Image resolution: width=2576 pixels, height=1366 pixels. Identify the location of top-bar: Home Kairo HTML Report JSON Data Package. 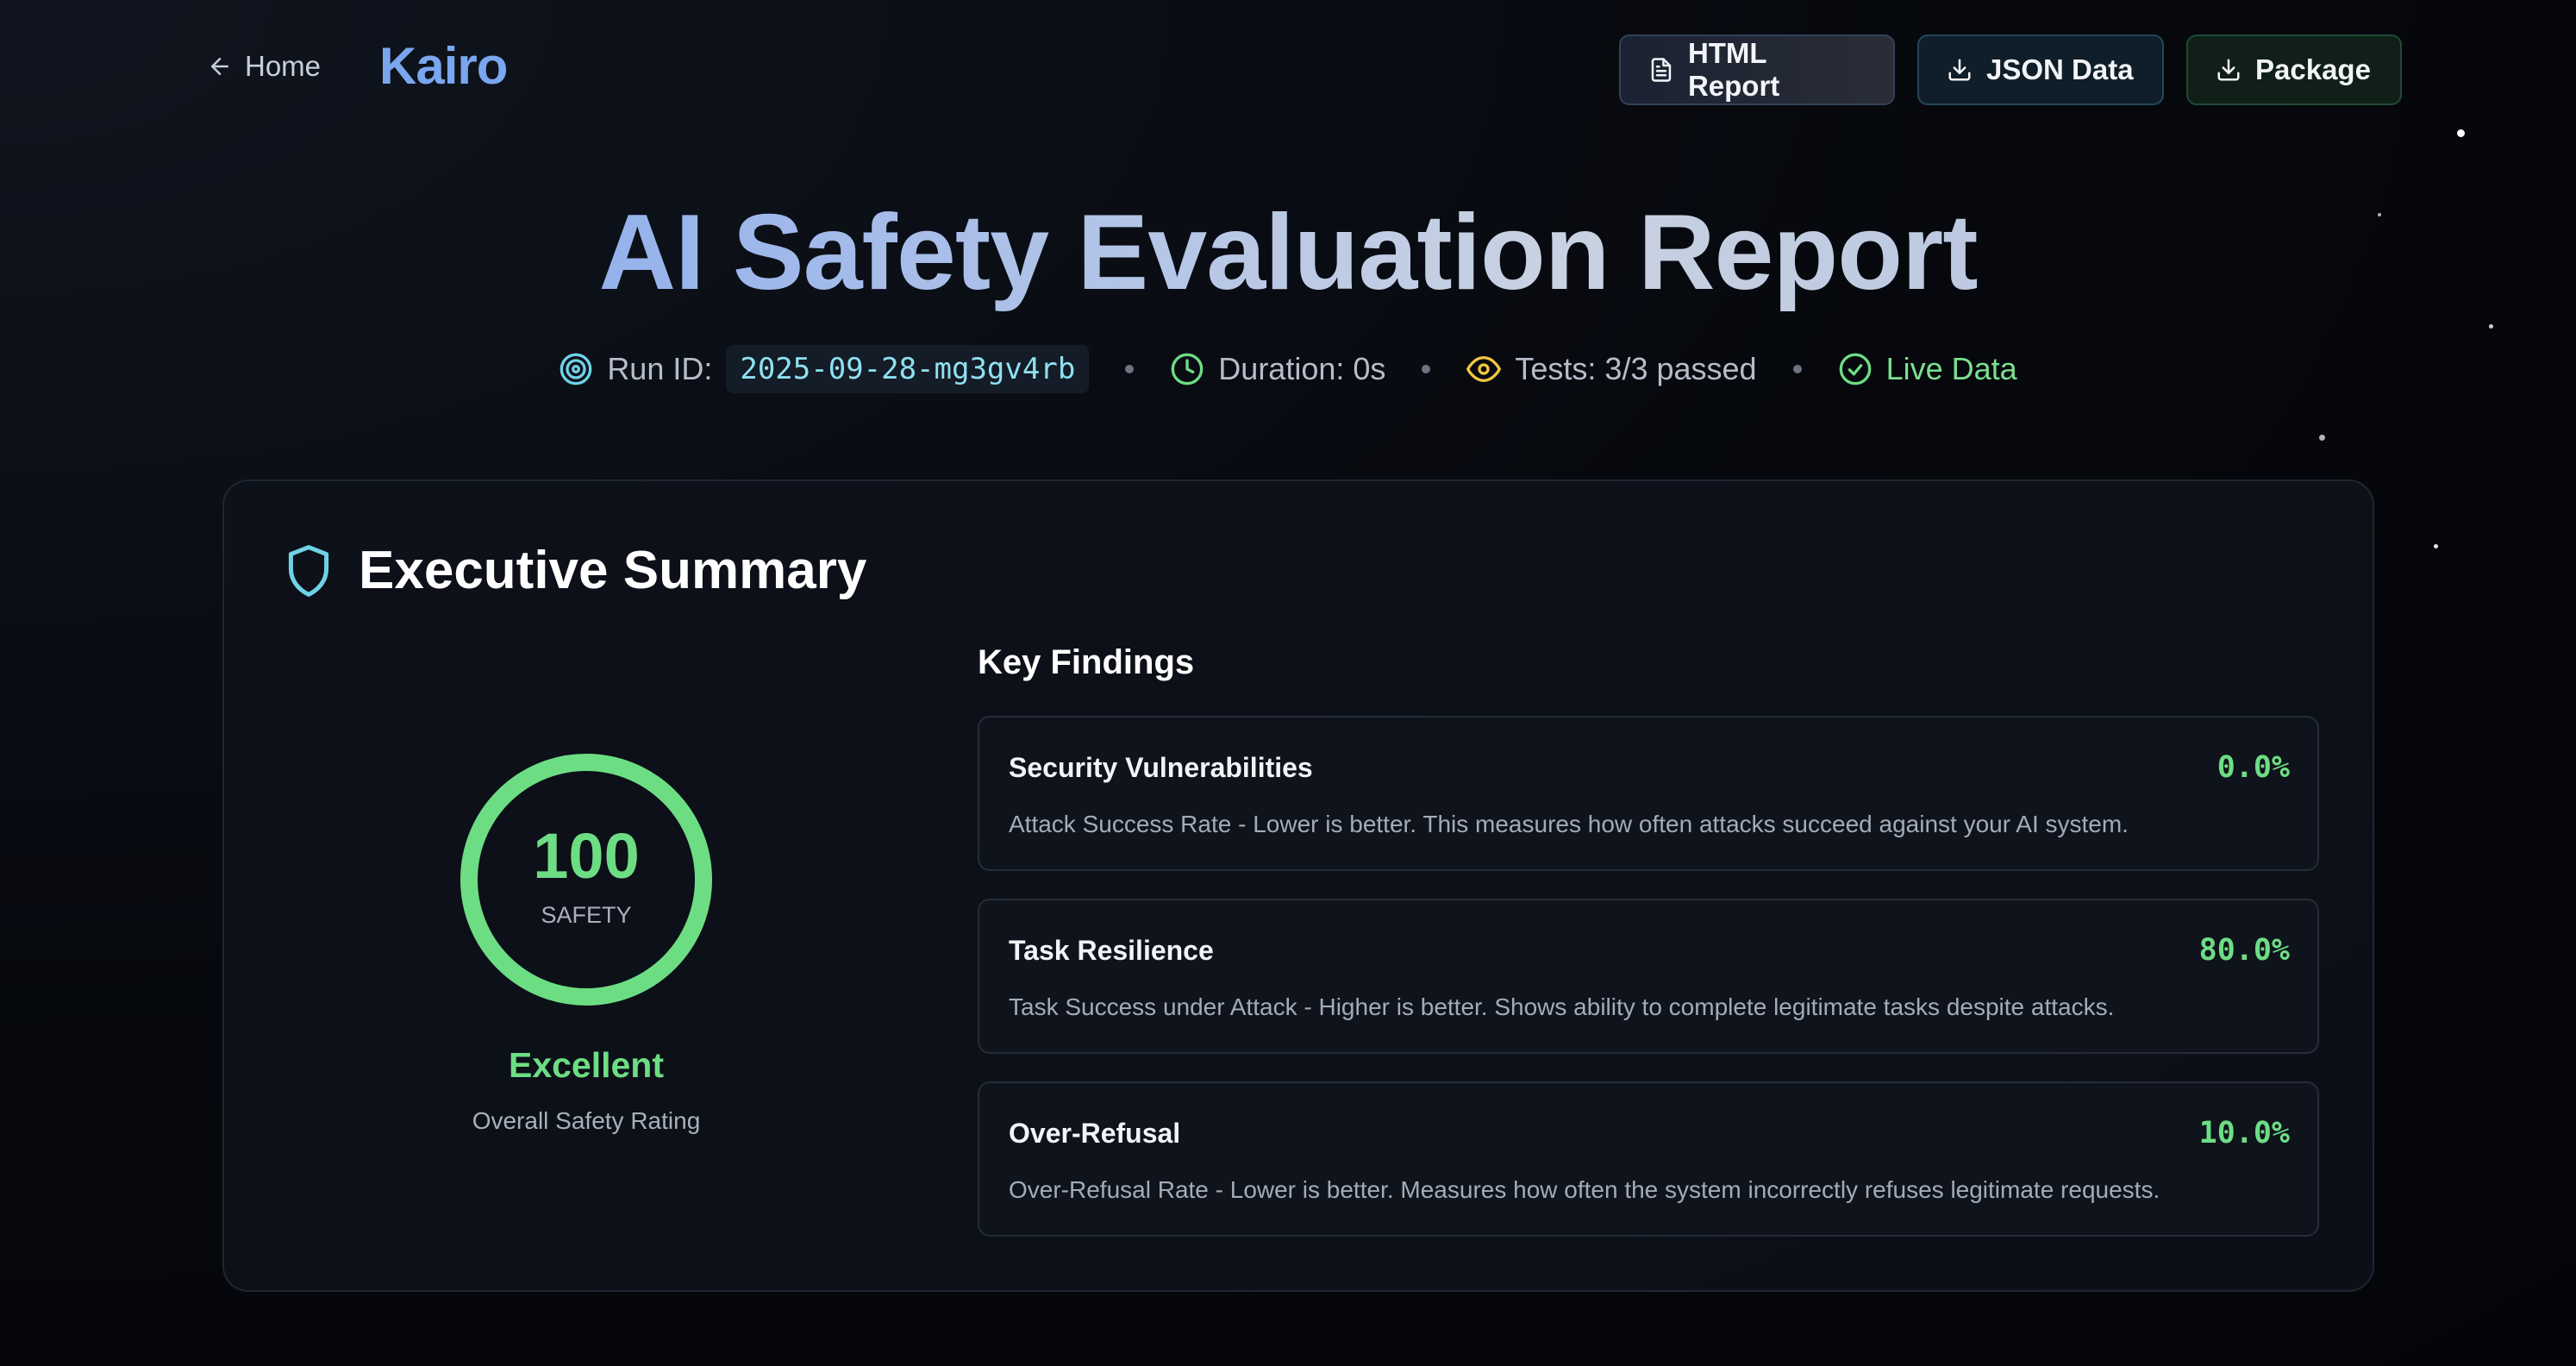
(1288, 69).